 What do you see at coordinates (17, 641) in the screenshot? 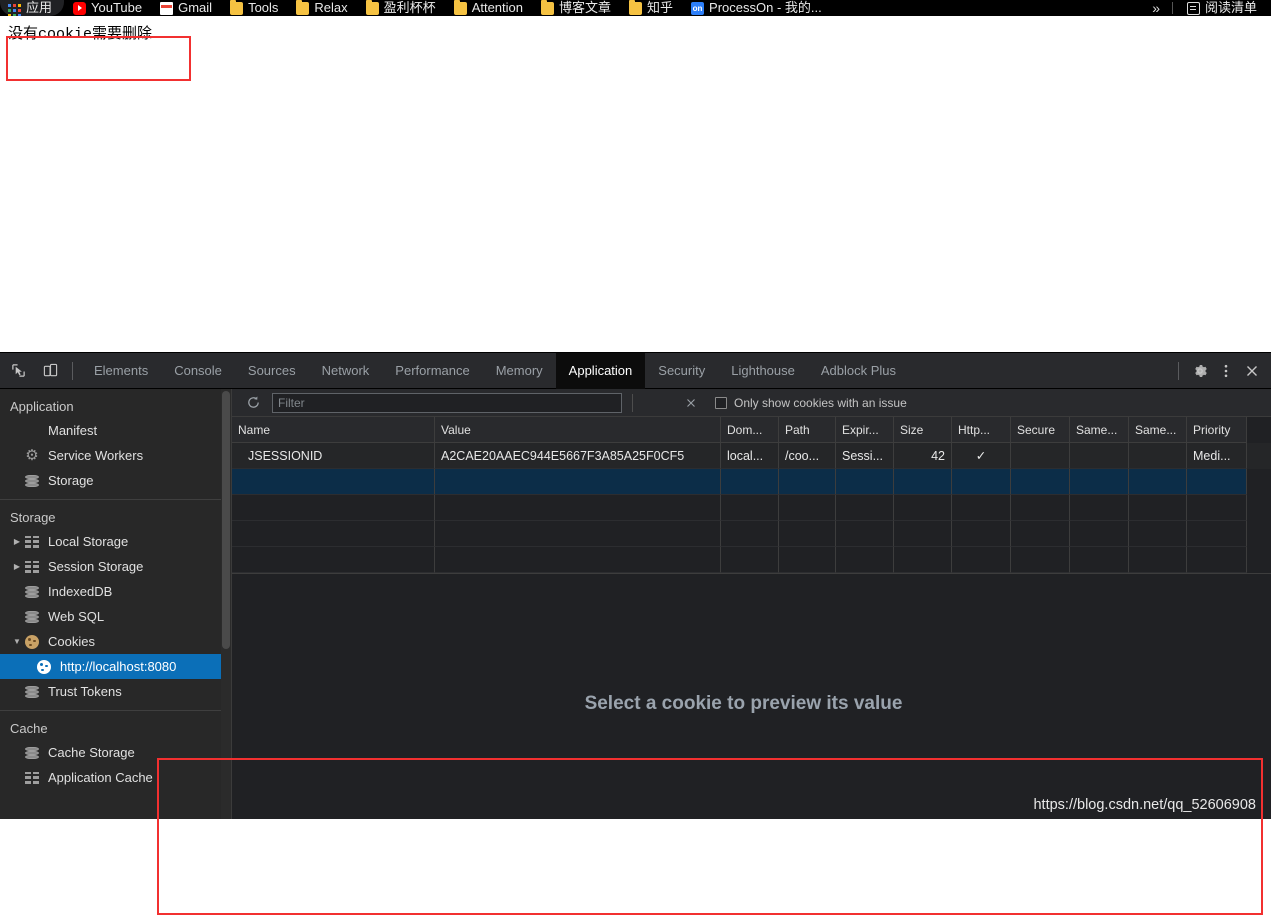
I see `chevron-down-icon: ▼` at bounding box center [17, 641].